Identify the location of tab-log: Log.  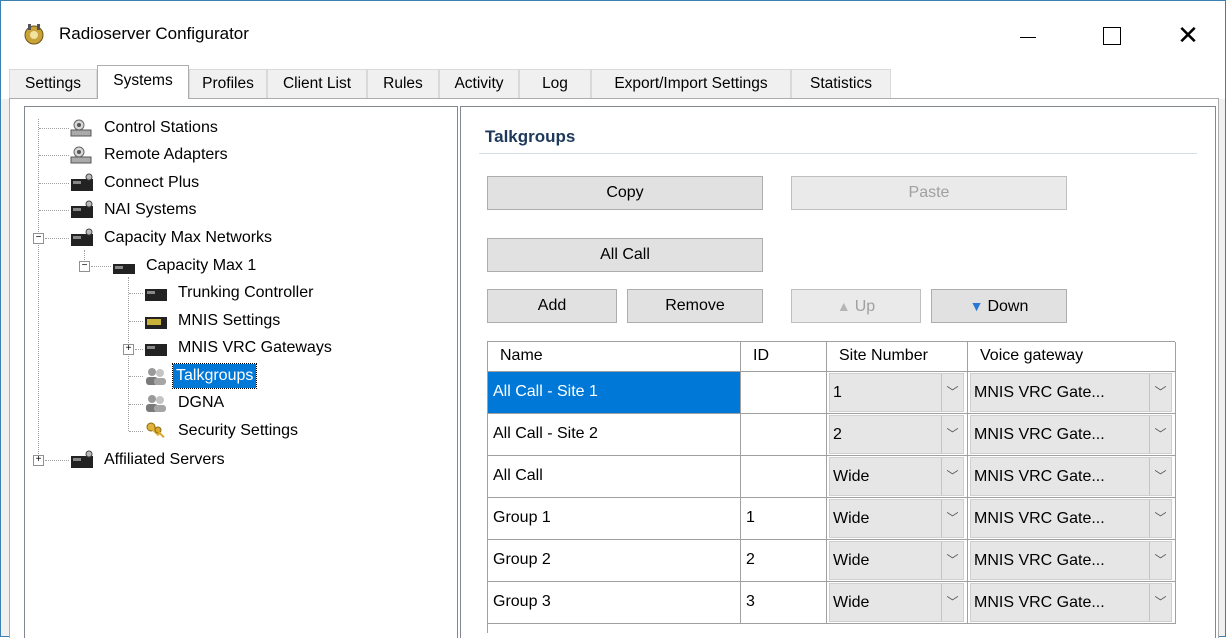
(555, 84).